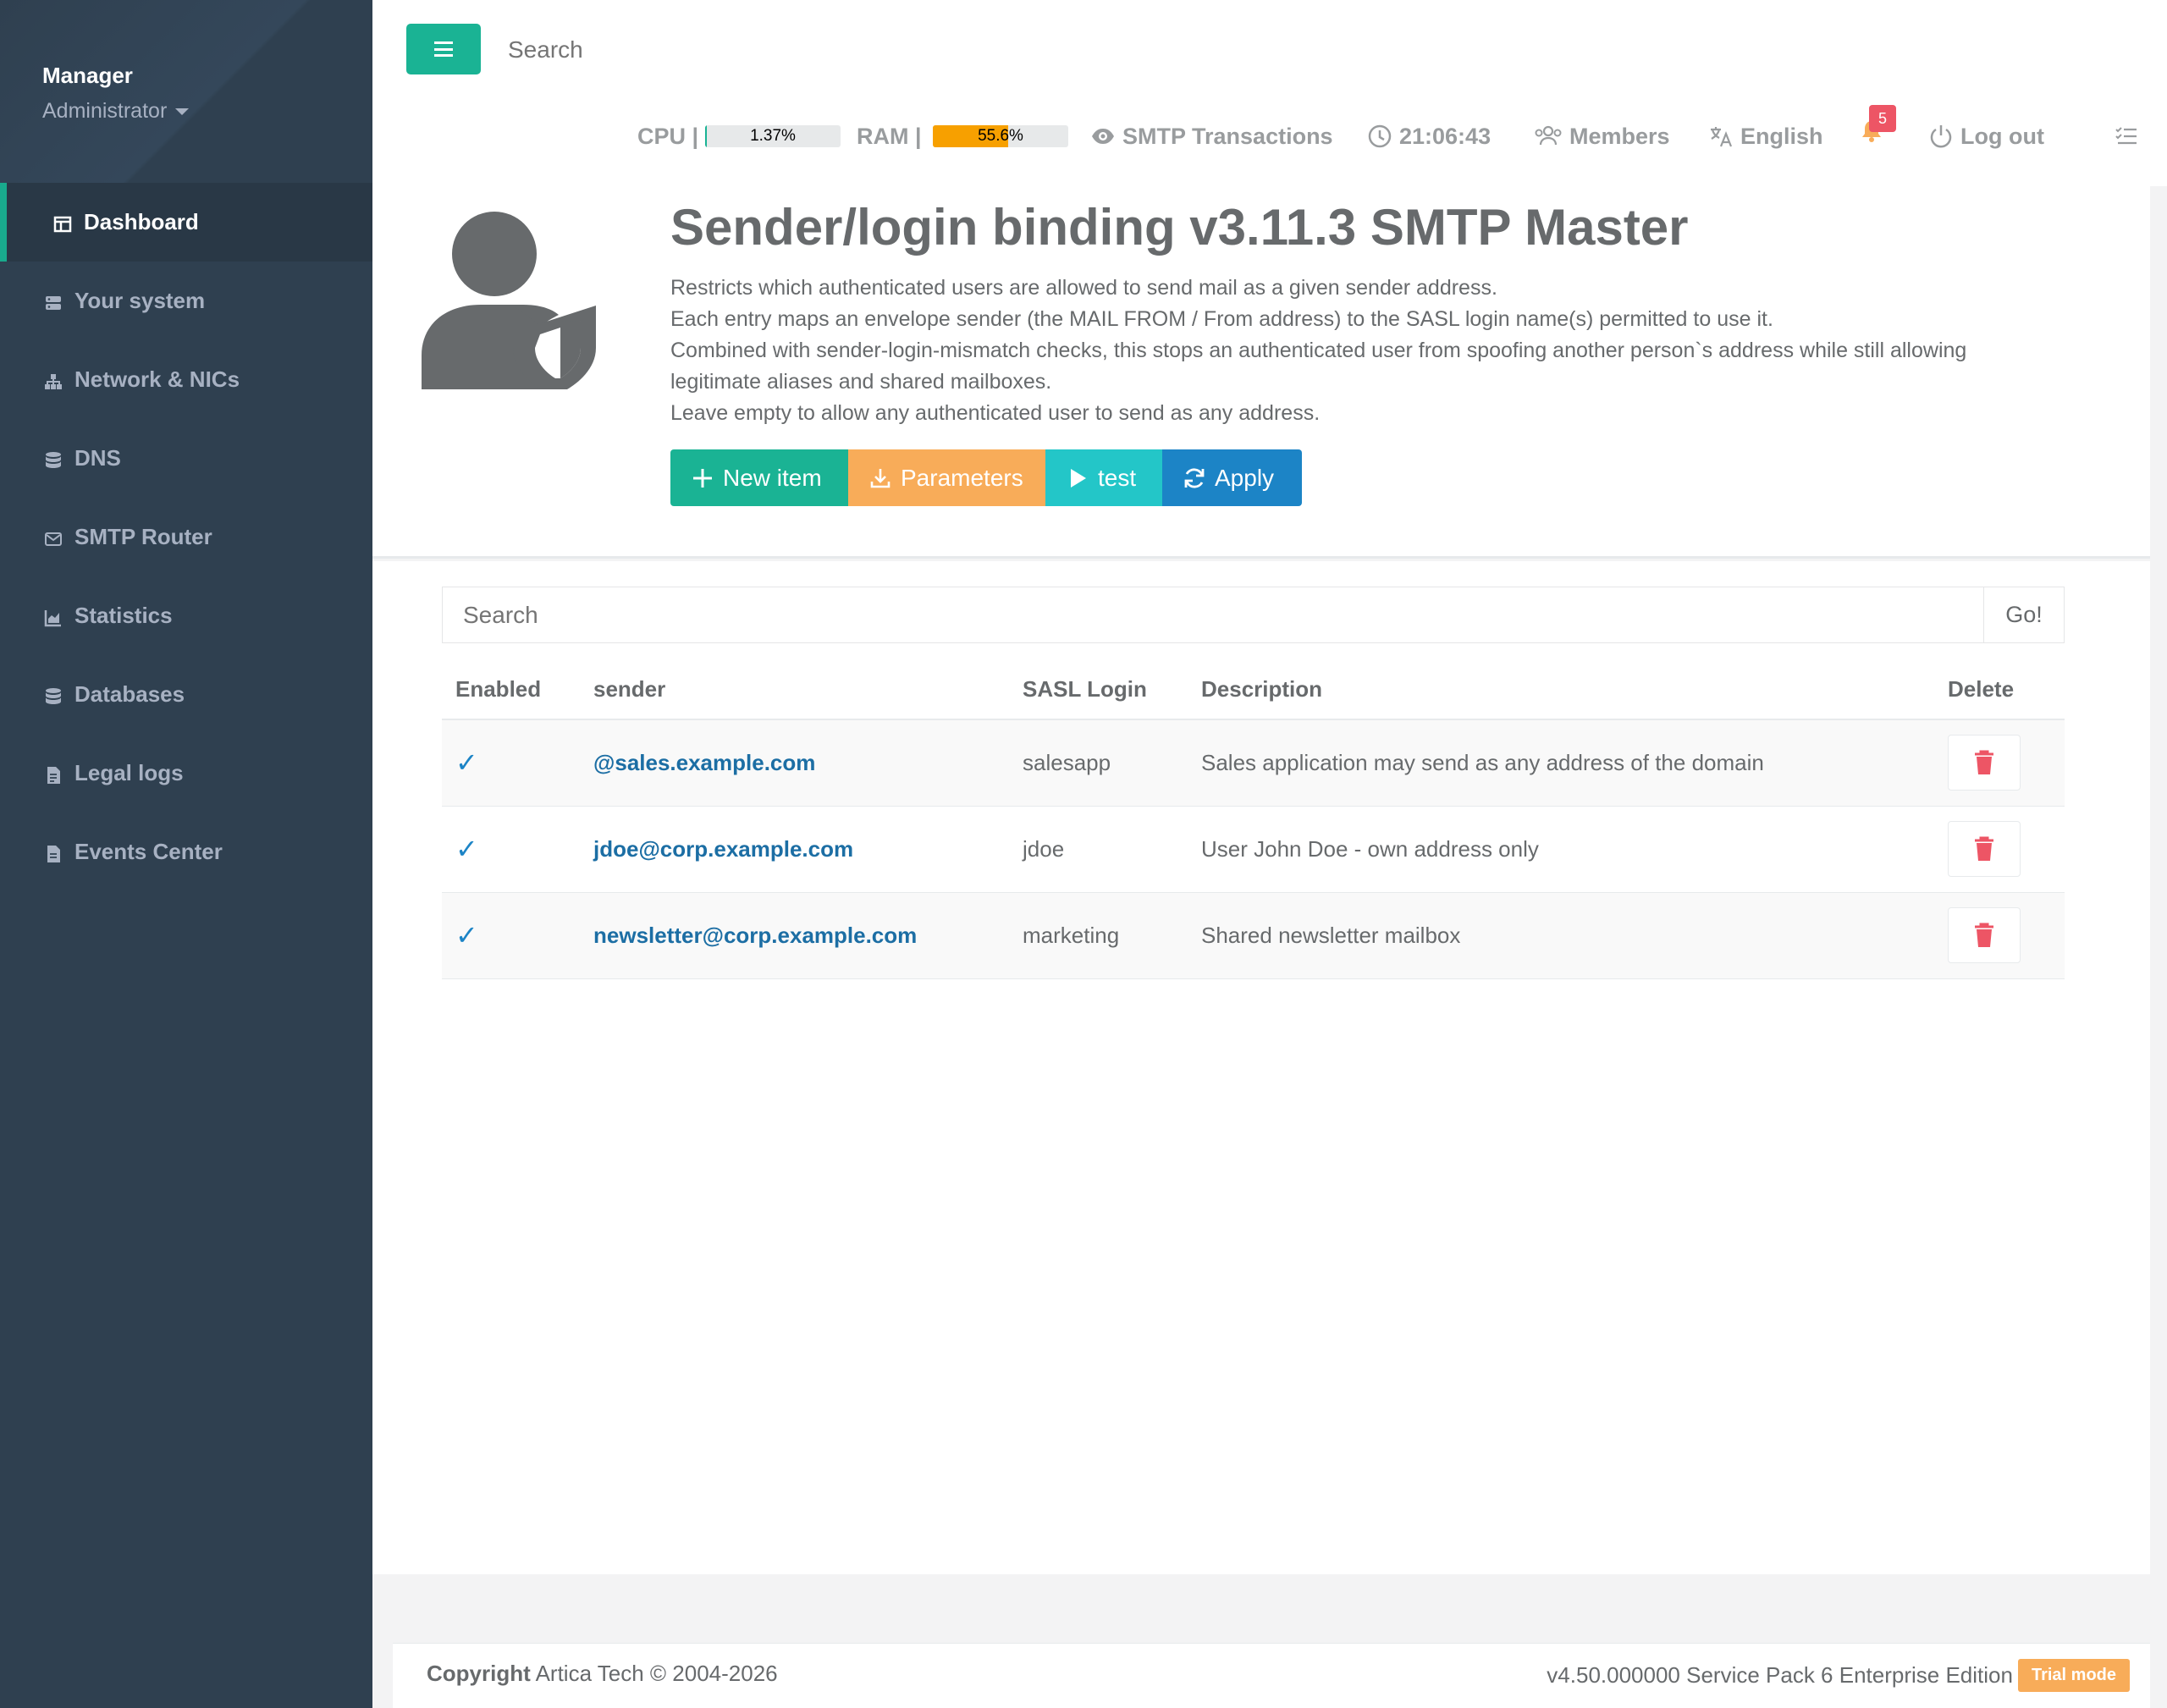 The image size is (2167, 1708). What do you see at coordinates (1098, 763) in the screenshot?
I see `login-cell: salesapp` at bounding box center [1098, 763].